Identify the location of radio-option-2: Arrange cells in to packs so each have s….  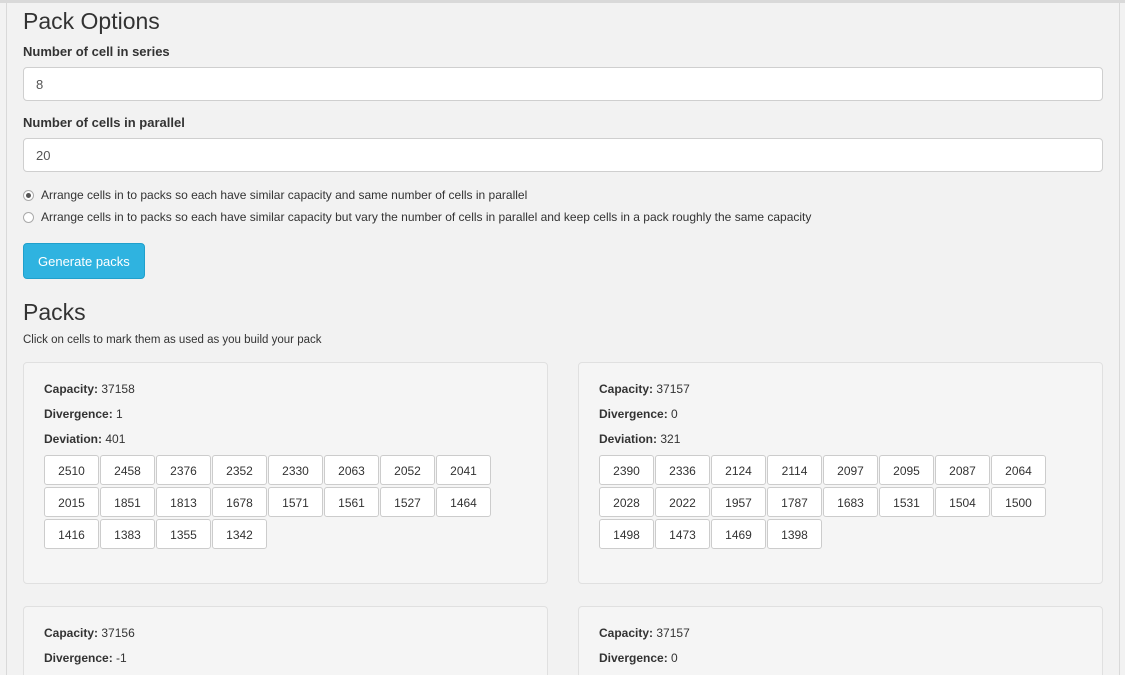
(563, 217).